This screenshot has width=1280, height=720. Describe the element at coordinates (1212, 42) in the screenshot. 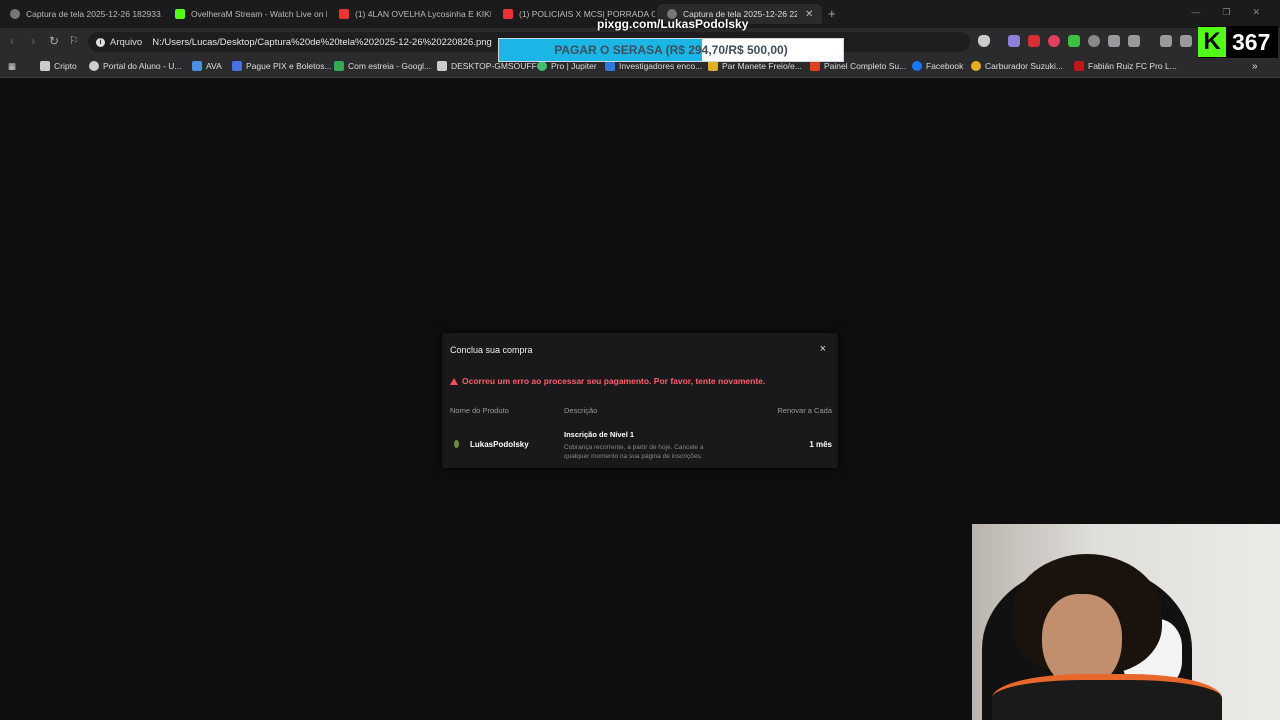

I see `kick-logo-icon: K` at that location.